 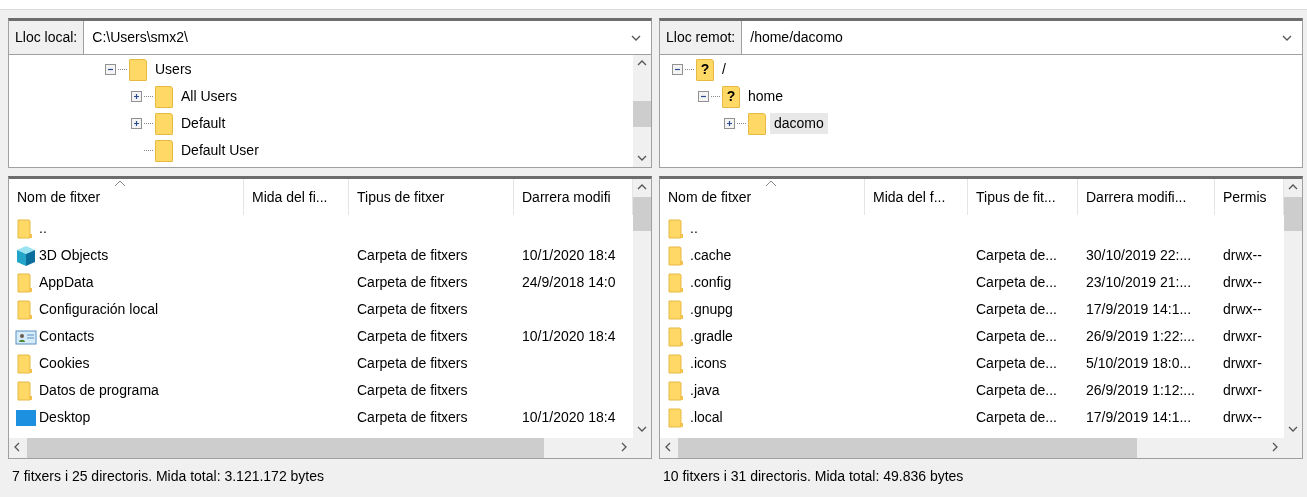 I want to click on tree-item: dacomo, so click(x=799, y=123).